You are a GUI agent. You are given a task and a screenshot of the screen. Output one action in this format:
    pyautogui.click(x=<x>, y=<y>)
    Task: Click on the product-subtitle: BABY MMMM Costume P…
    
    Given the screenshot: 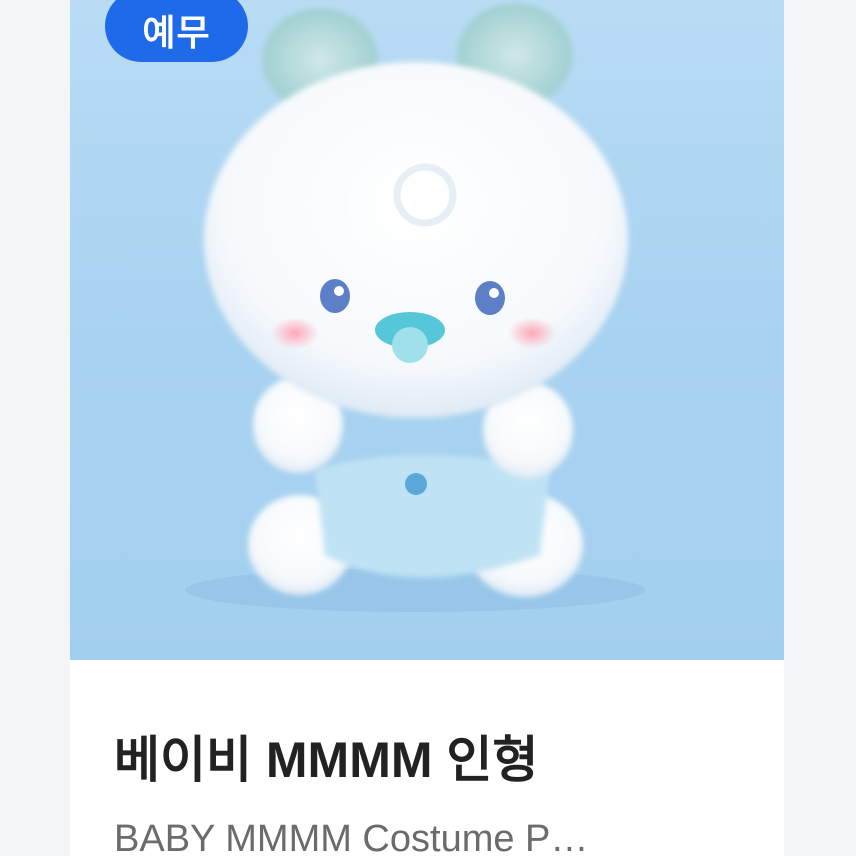 What is the action you would take?
    pyautogui.click(x=351, y=837)
    